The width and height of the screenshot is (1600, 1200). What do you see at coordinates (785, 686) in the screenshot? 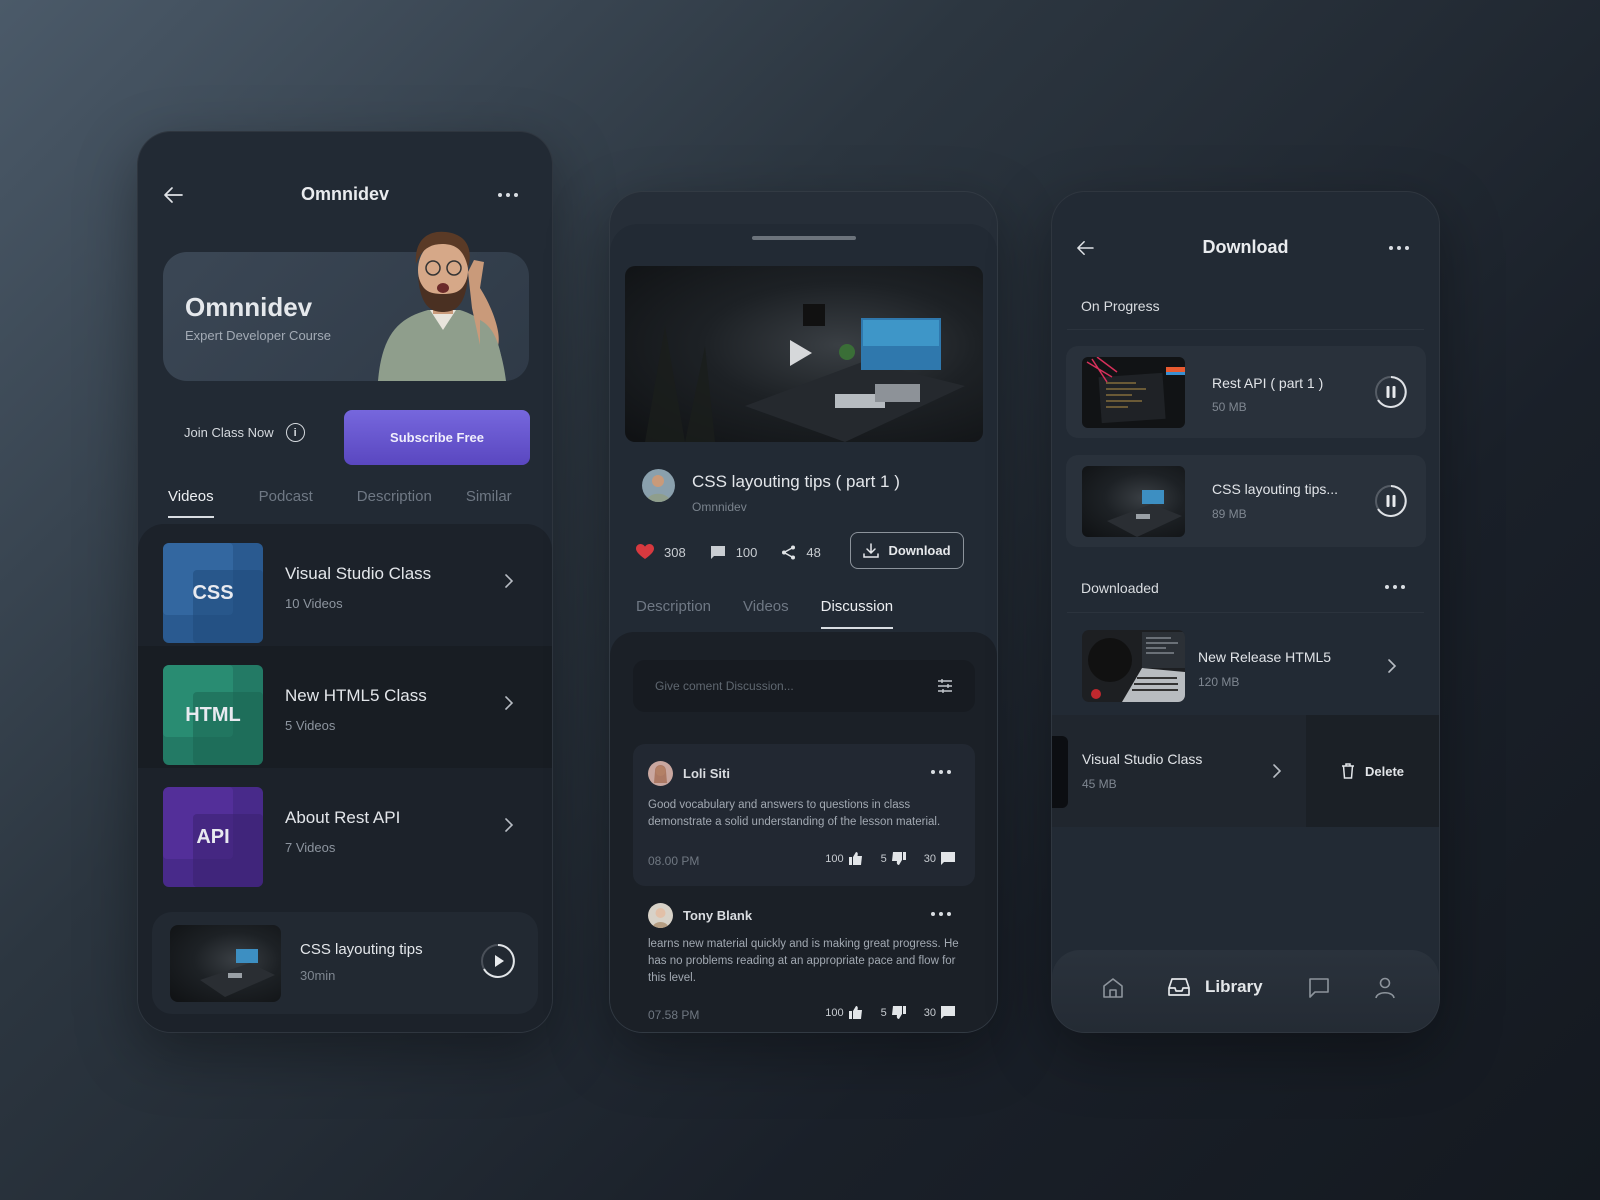
I see `comment-input` at bounding box center [785, 686].